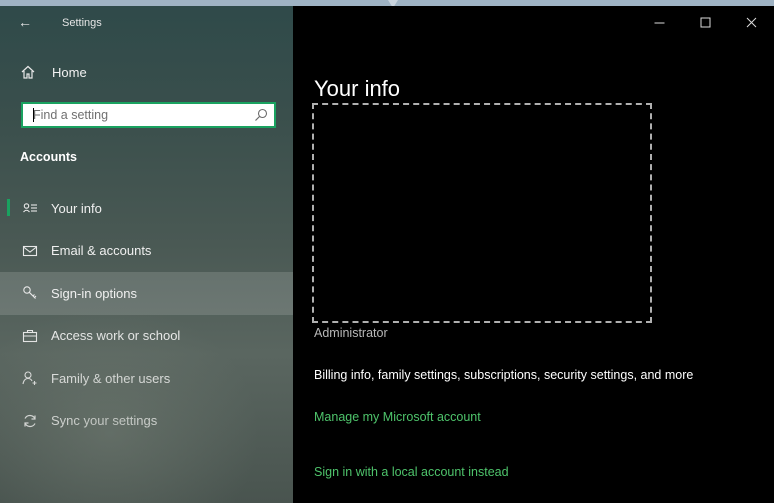  I want to click on search-box, so click(148, 115).